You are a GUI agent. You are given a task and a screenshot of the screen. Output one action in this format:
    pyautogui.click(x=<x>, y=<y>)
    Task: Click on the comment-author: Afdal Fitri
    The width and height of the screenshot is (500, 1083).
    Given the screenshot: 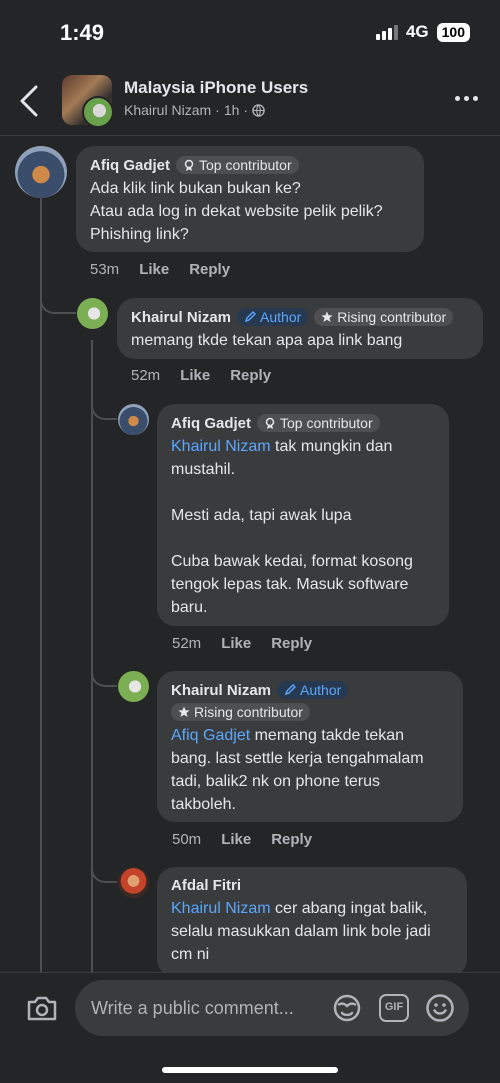 What is the action you would take?
    pyautogui.click(x=206, y=885)
    